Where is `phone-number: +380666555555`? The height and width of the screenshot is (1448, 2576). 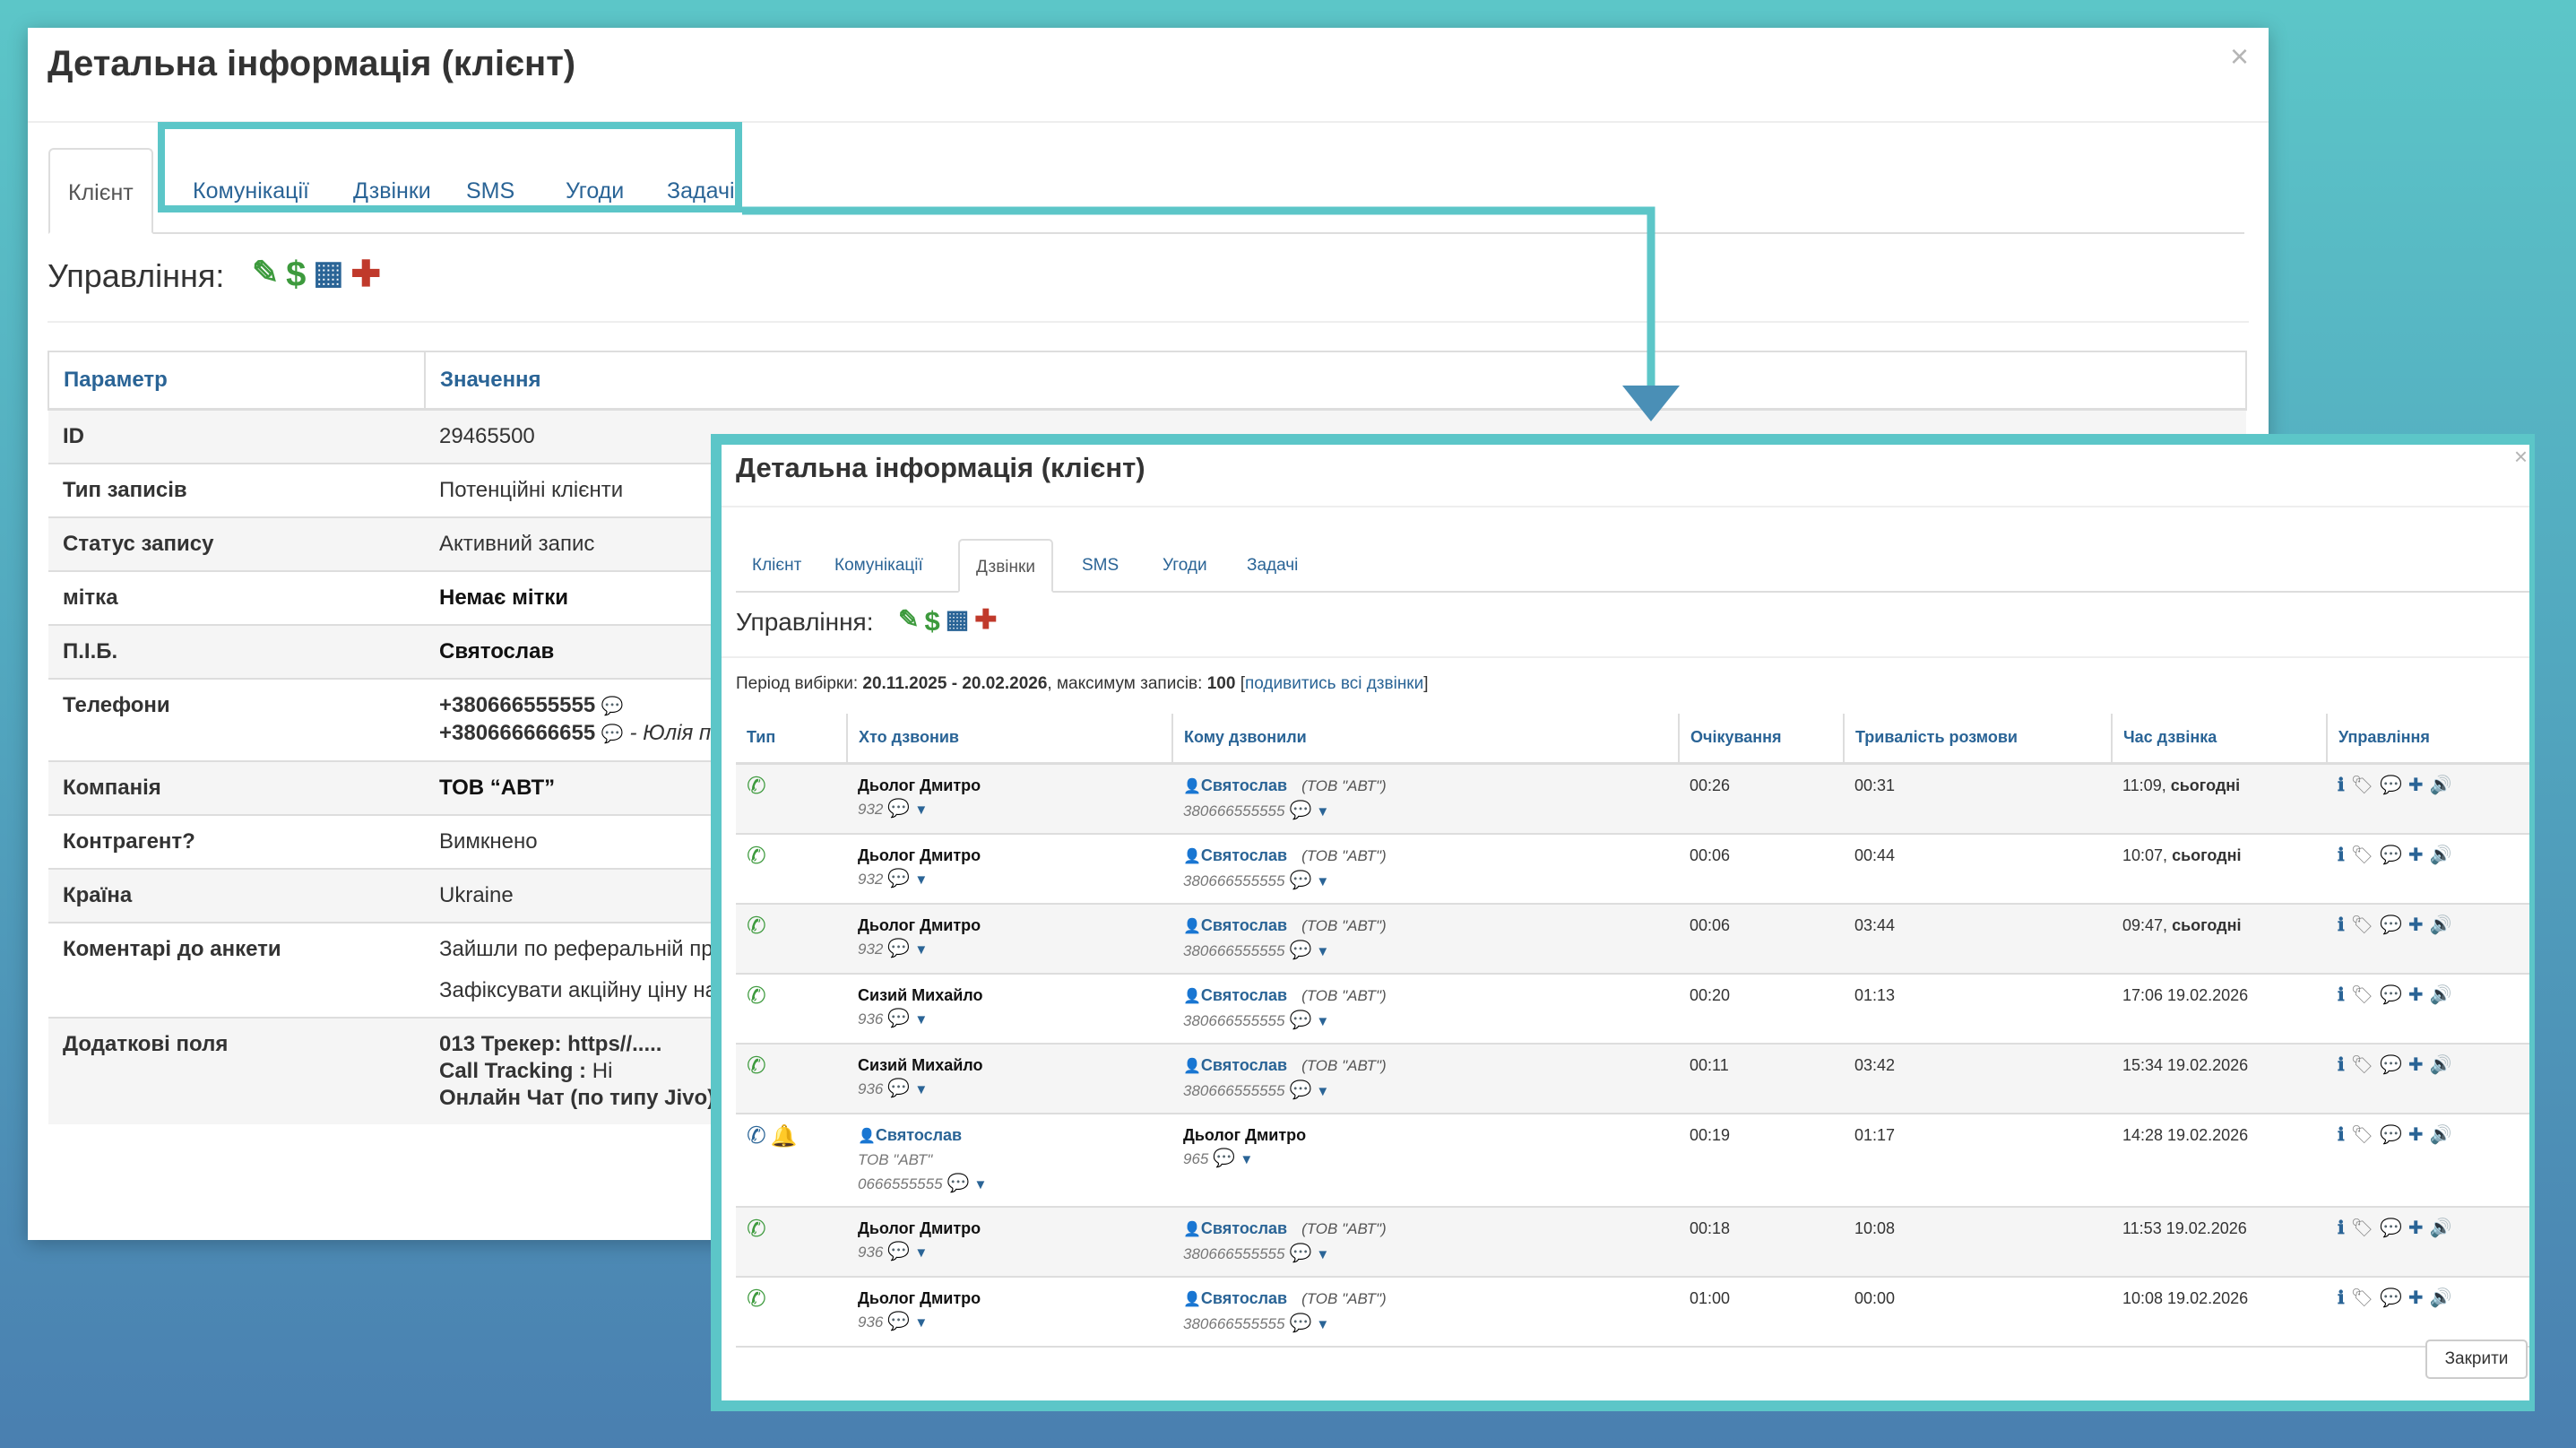 phone-number: +380666555555 is located at coordinates (517, 705).